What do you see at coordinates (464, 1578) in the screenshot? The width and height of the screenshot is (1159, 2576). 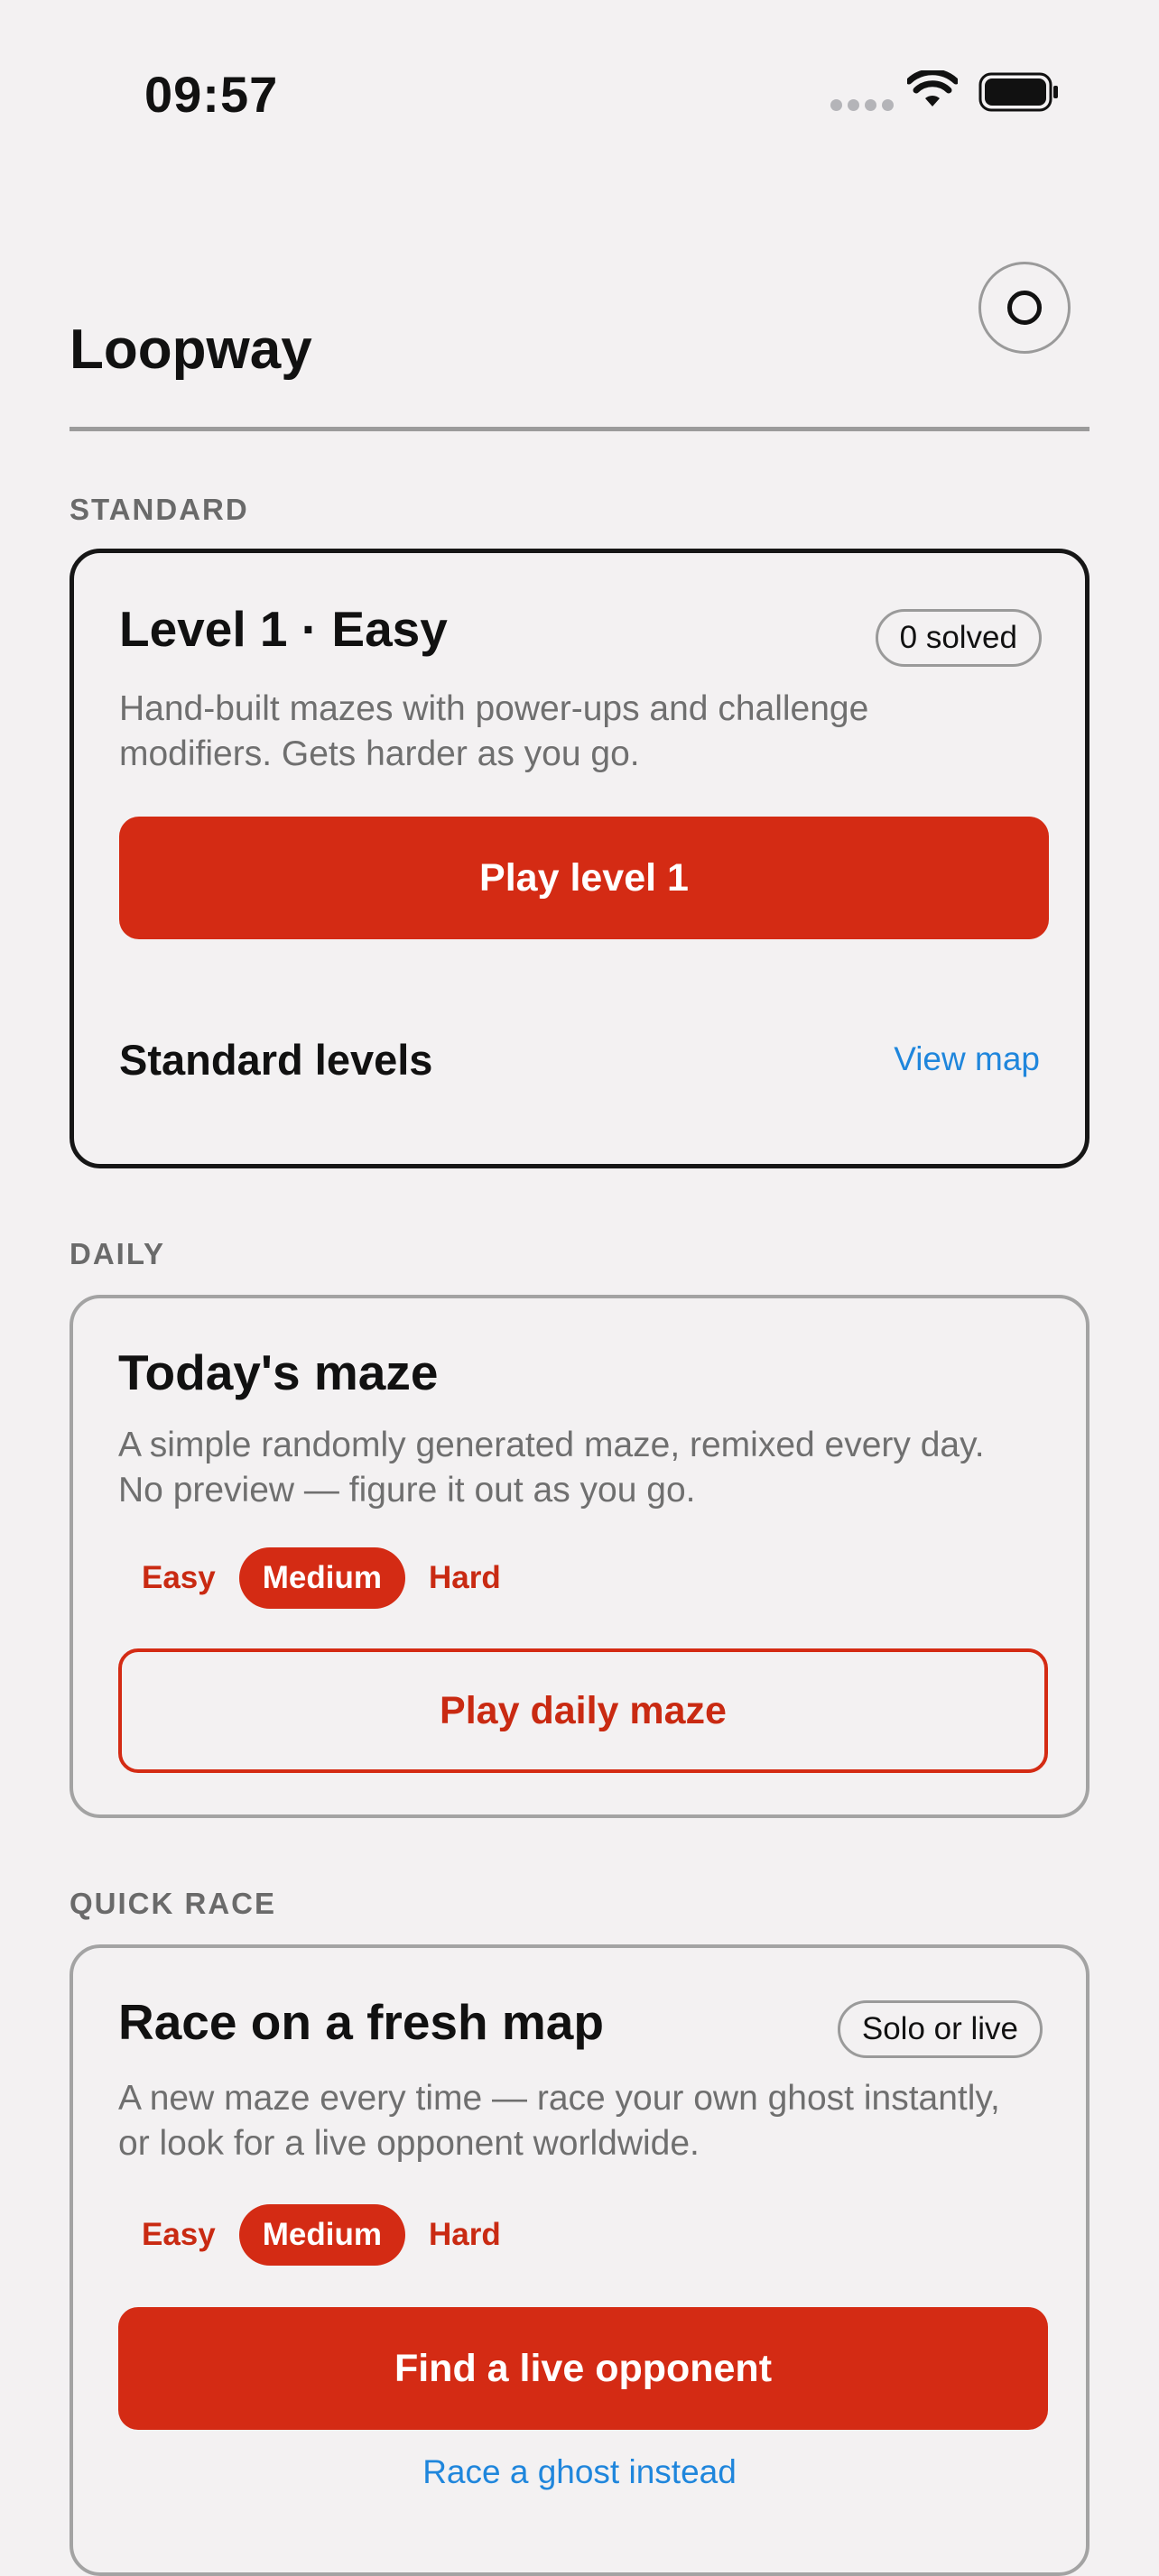 I see `daily-difficulty-hard: Hard` at bounding box center [464, 1578].